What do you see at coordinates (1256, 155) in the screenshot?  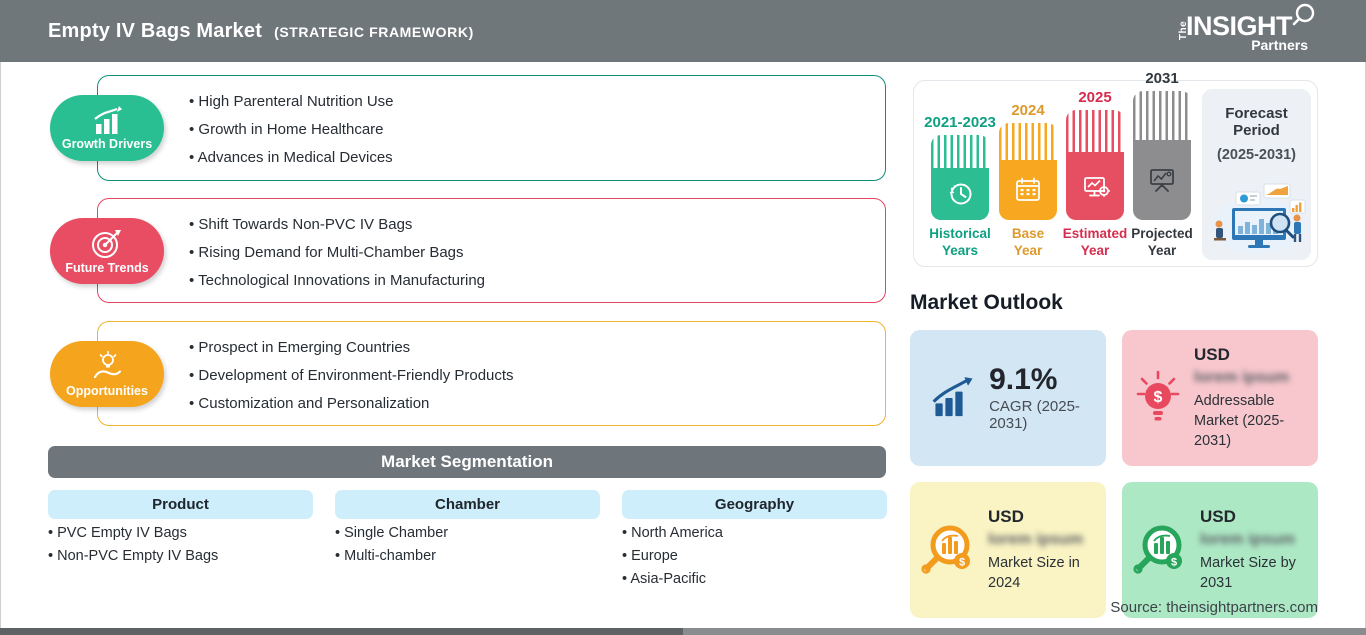 I see `forecast-period-range: (2025-2031)` at bounding box center [1256, 155].